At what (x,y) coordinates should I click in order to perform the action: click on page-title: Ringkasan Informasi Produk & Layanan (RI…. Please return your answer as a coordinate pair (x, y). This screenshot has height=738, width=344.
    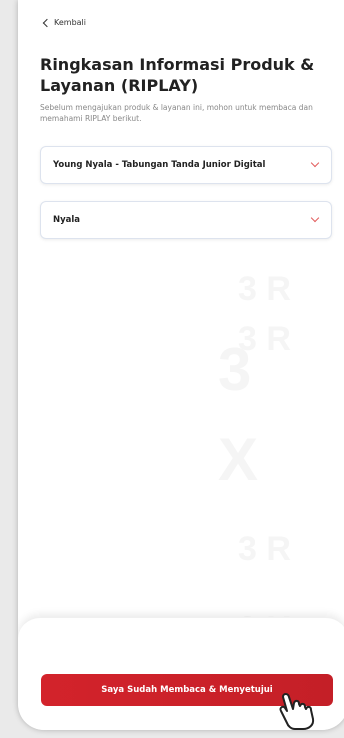
    Looking at the image, I should click on (177, 75).